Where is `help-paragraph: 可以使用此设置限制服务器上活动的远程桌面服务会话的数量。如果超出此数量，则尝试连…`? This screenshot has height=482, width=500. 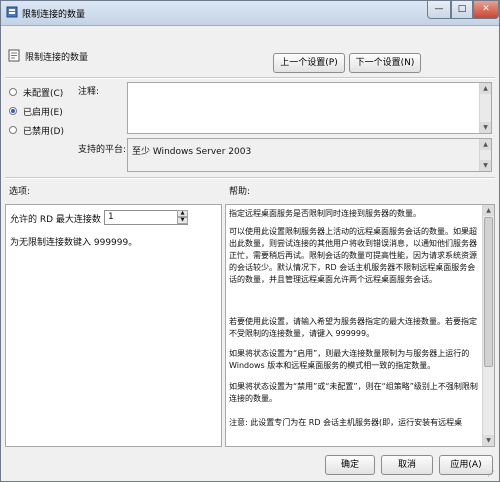
help-paragraph: 可以使用此设置限制服务器上活动的远程桌面服务会话的数量。如果超出此数量，则尝试连… is located at coordinates (353, 255).